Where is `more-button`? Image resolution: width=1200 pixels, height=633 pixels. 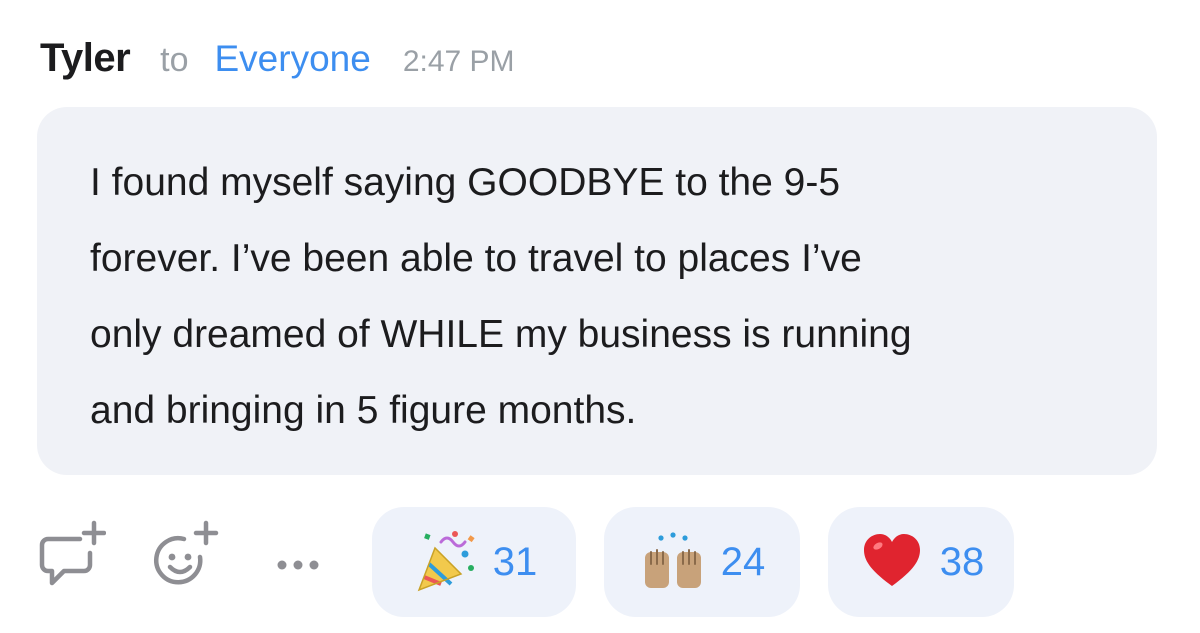 more-button is located at coordinates (298, 553).